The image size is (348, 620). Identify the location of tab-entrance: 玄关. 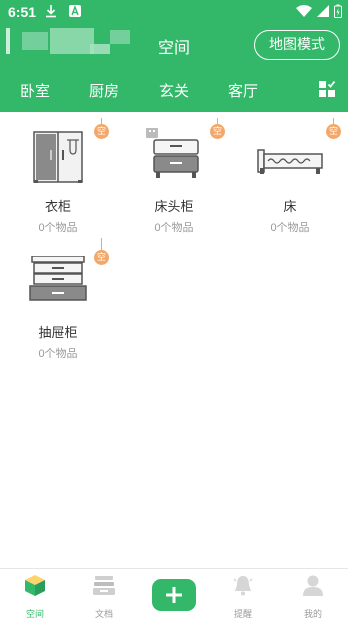
(174, 90).